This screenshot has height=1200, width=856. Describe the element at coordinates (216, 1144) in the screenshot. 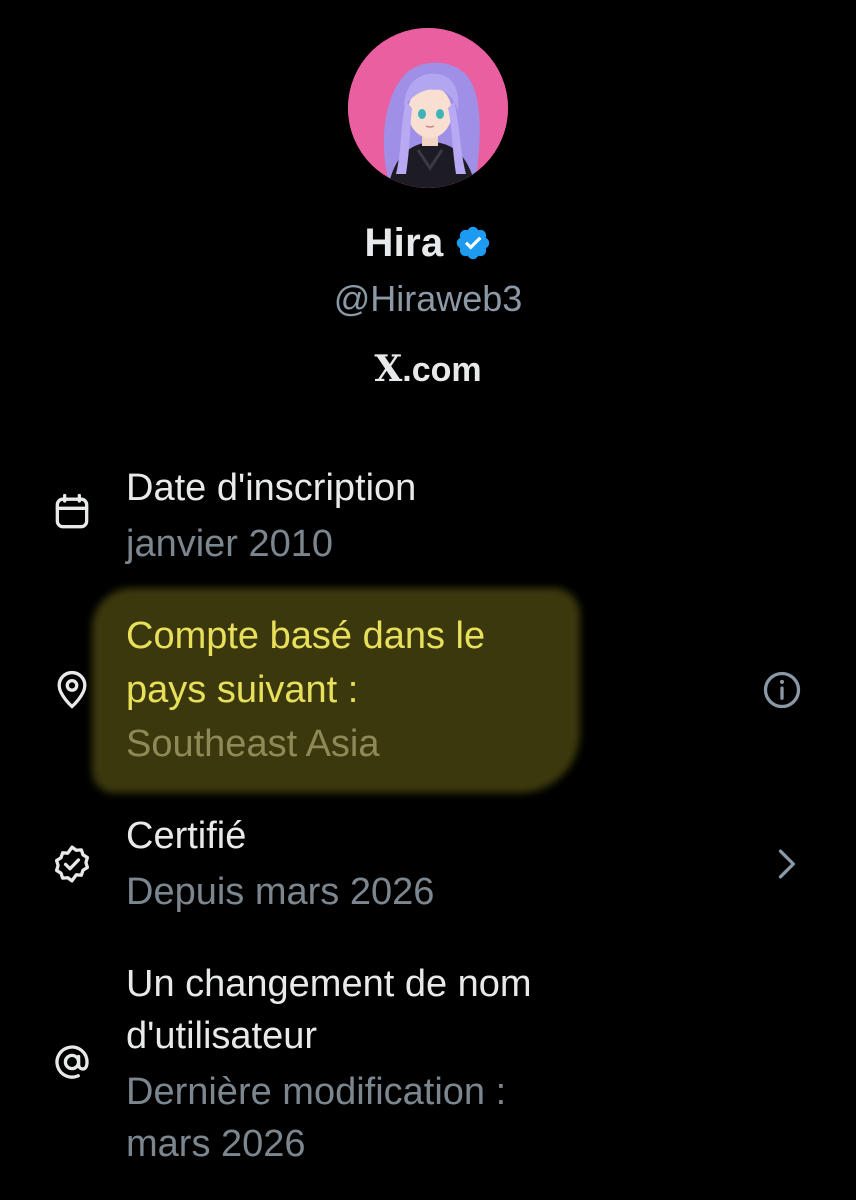

I see `last-modified-value: mars 2026` at that location.